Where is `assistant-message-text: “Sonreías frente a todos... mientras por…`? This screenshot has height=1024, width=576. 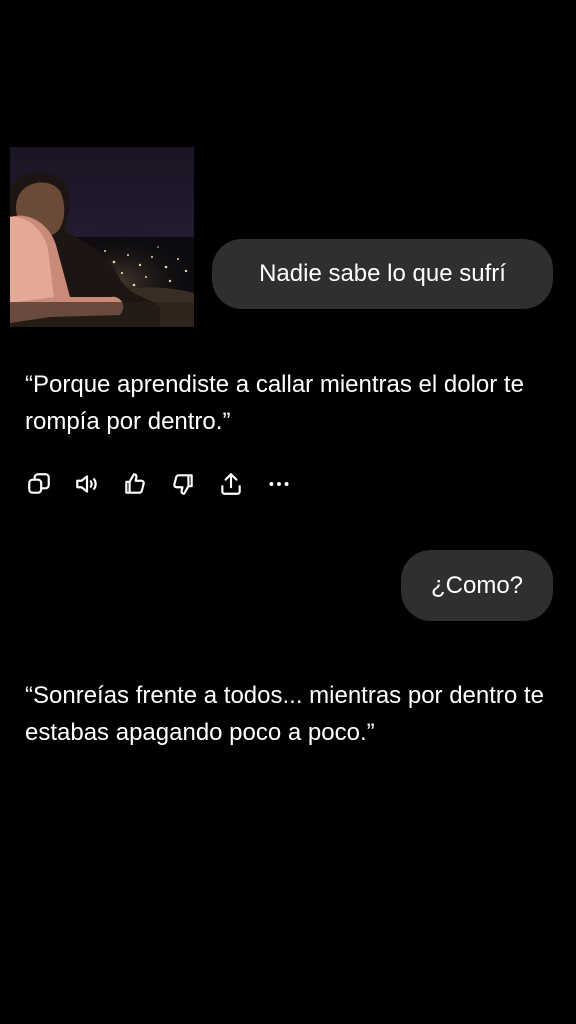
assistant-message-text: “Sonreías frente a todos... mientras por… is located at coordinates (284, 714).